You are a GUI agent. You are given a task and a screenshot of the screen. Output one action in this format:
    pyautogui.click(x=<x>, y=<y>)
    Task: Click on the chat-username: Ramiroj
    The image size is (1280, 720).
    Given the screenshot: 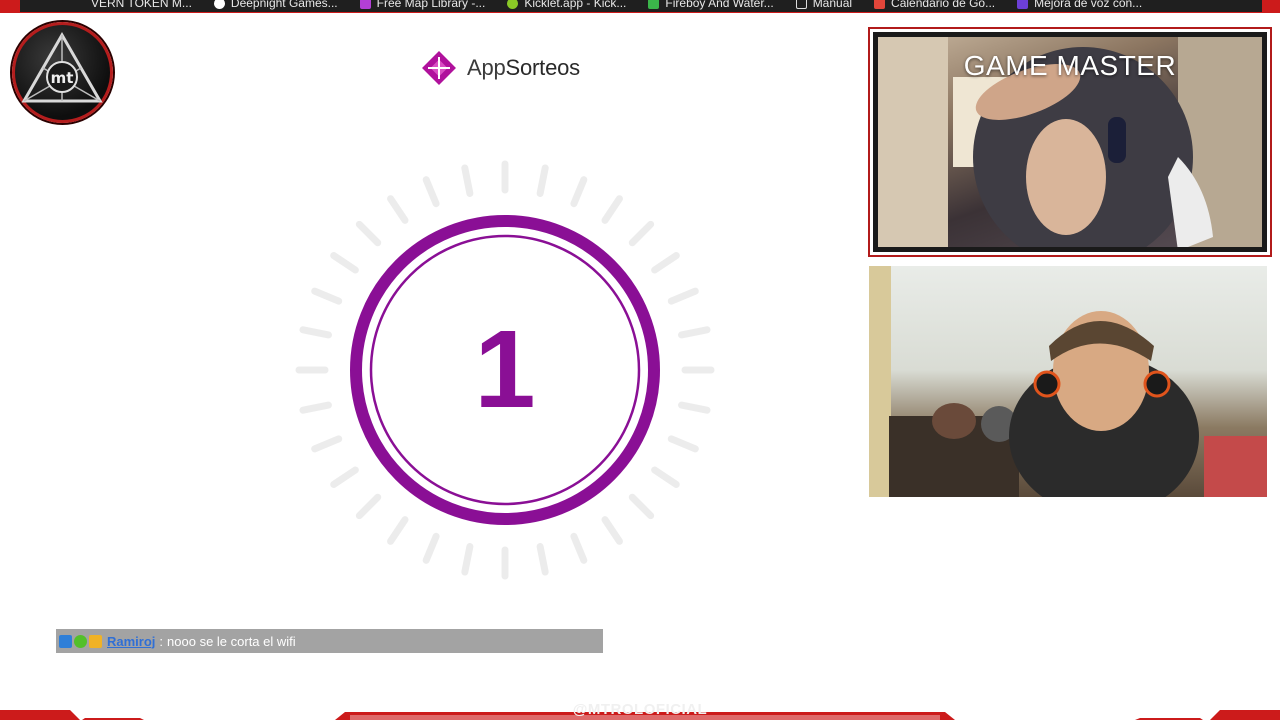 What is the action you would take?
    pyautogui.click(x=131, y=641)
    